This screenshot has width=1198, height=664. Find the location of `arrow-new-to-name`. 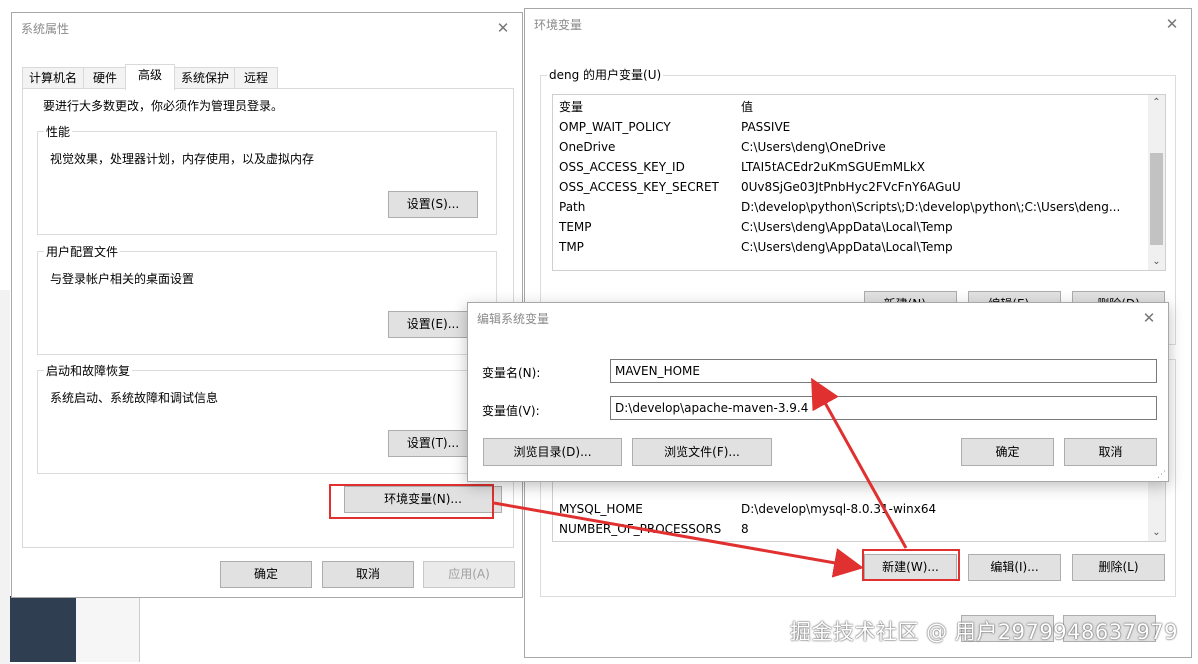

arrow-new-to-name is located at coordinates (859, 463).